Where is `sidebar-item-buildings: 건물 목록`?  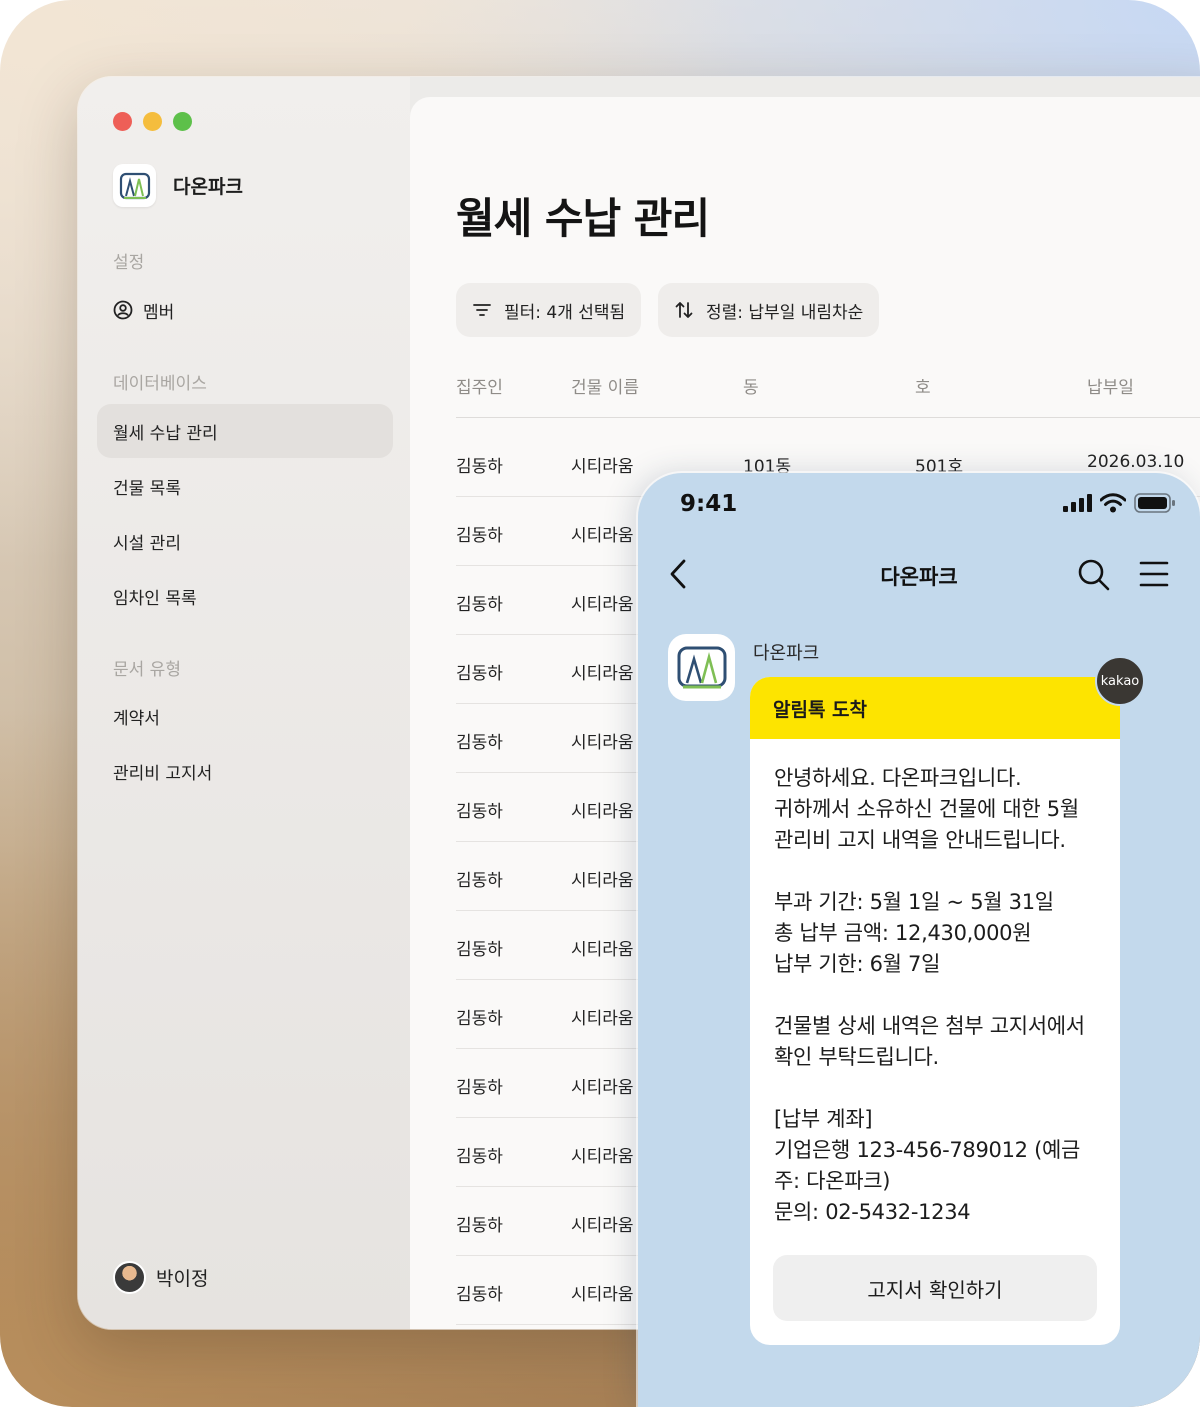
sidebar-item-buildings: 건물 목록 is located at coordinates (245, 486).